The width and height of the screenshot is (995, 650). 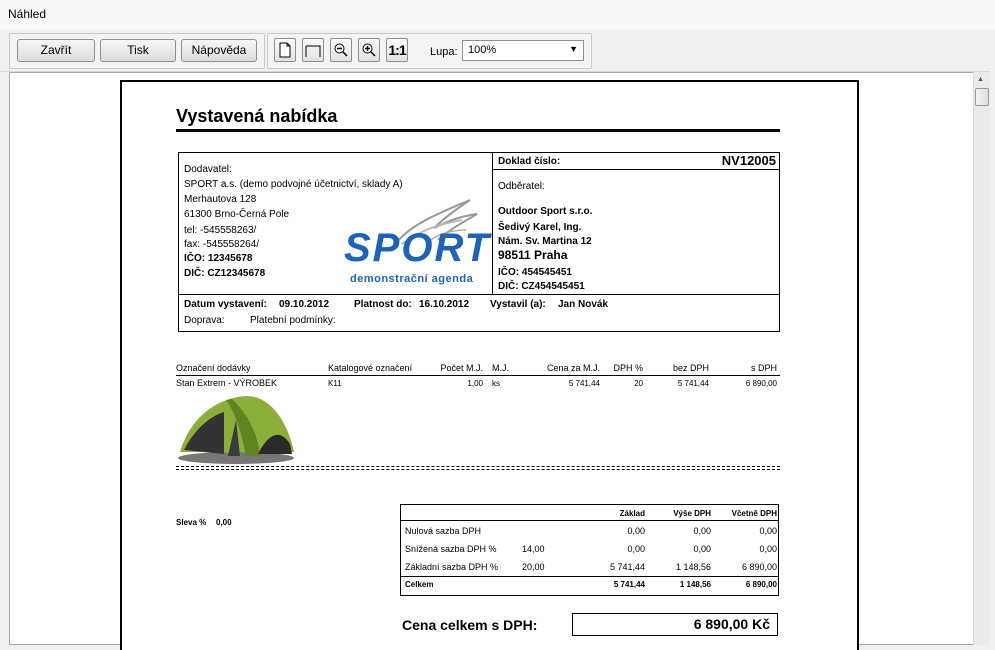 I want to click on item-net: 5 741,44, so click(x=693, y=383).